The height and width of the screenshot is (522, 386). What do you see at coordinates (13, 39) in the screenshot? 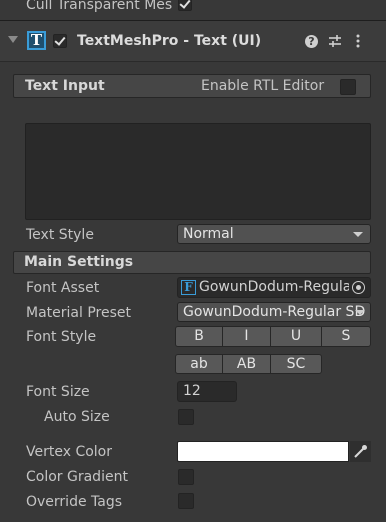
I see `foldout-arrow-icon` at bounding box center [13, 39].